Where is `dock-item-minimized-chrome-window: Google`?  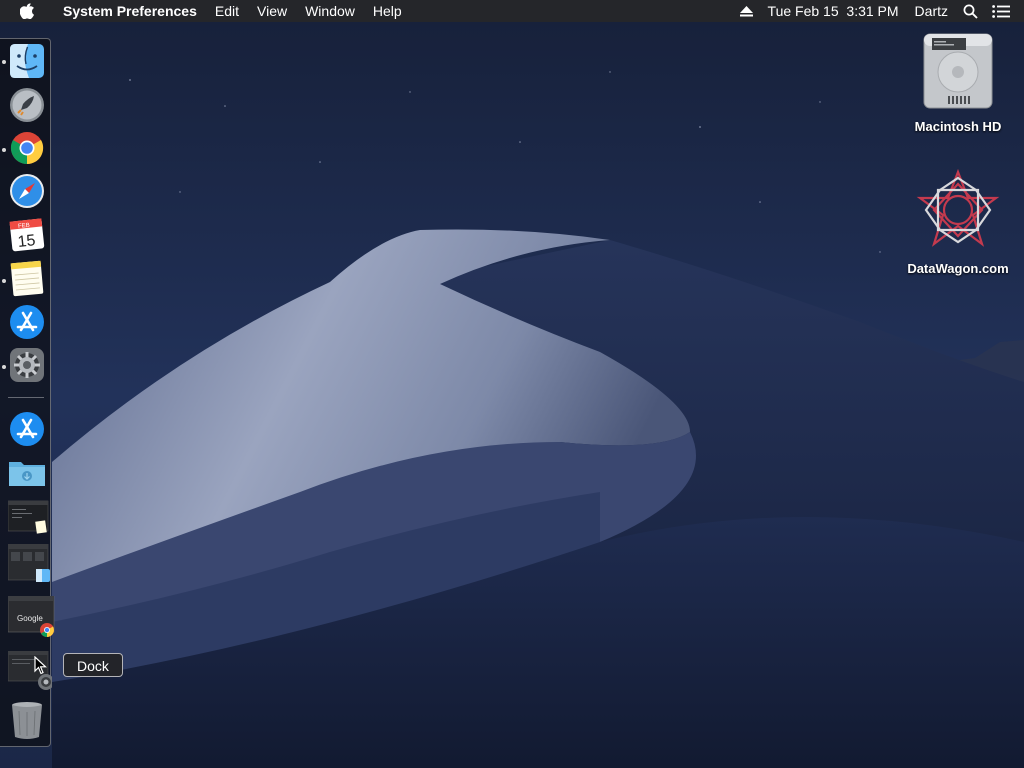
dock-item-minimized-chrome-window: Google is located at coordinates (31, 616).